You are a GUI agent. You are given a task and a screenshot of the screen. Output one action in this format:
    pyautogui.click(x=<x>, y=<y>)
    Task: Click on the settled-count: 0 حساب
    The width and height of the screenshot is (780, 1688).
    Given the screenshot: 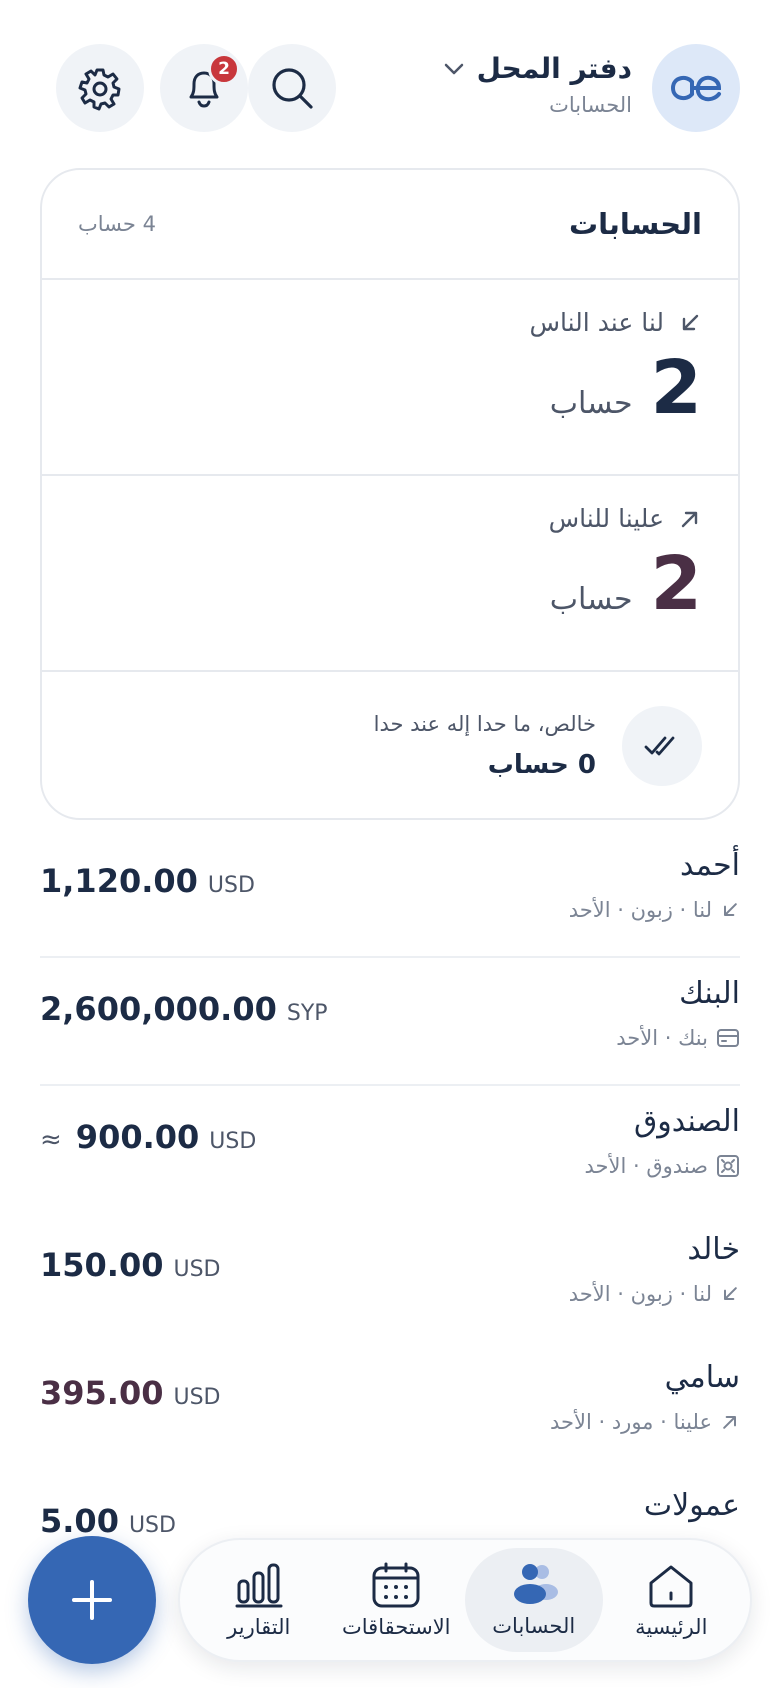 What is the action you would take?
    pyautogui.click(x=541, y=765)
    